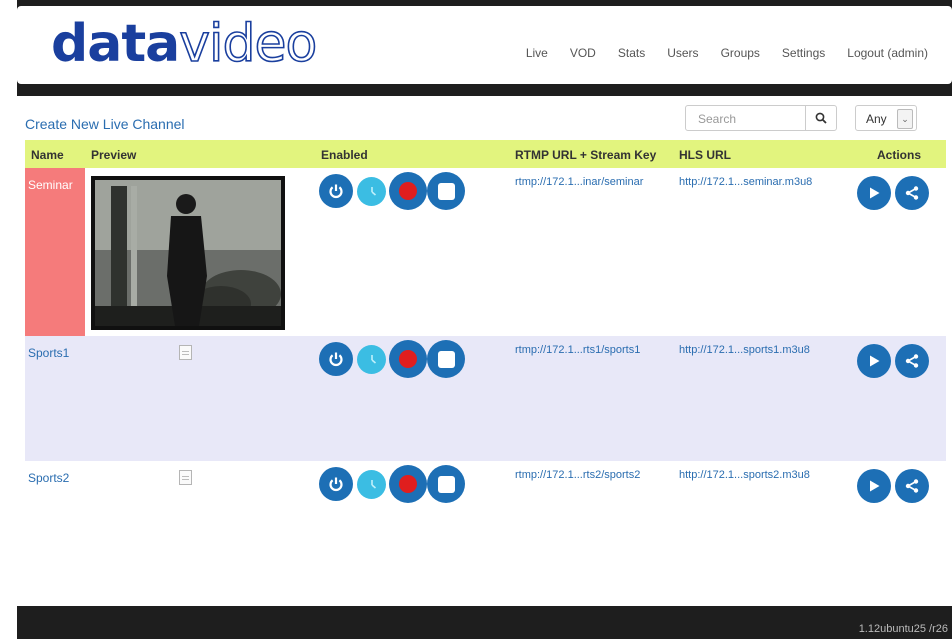 Image resolution: width=952 pixels, height=639 pixels. I want to click on search-button, so click(820, 118).